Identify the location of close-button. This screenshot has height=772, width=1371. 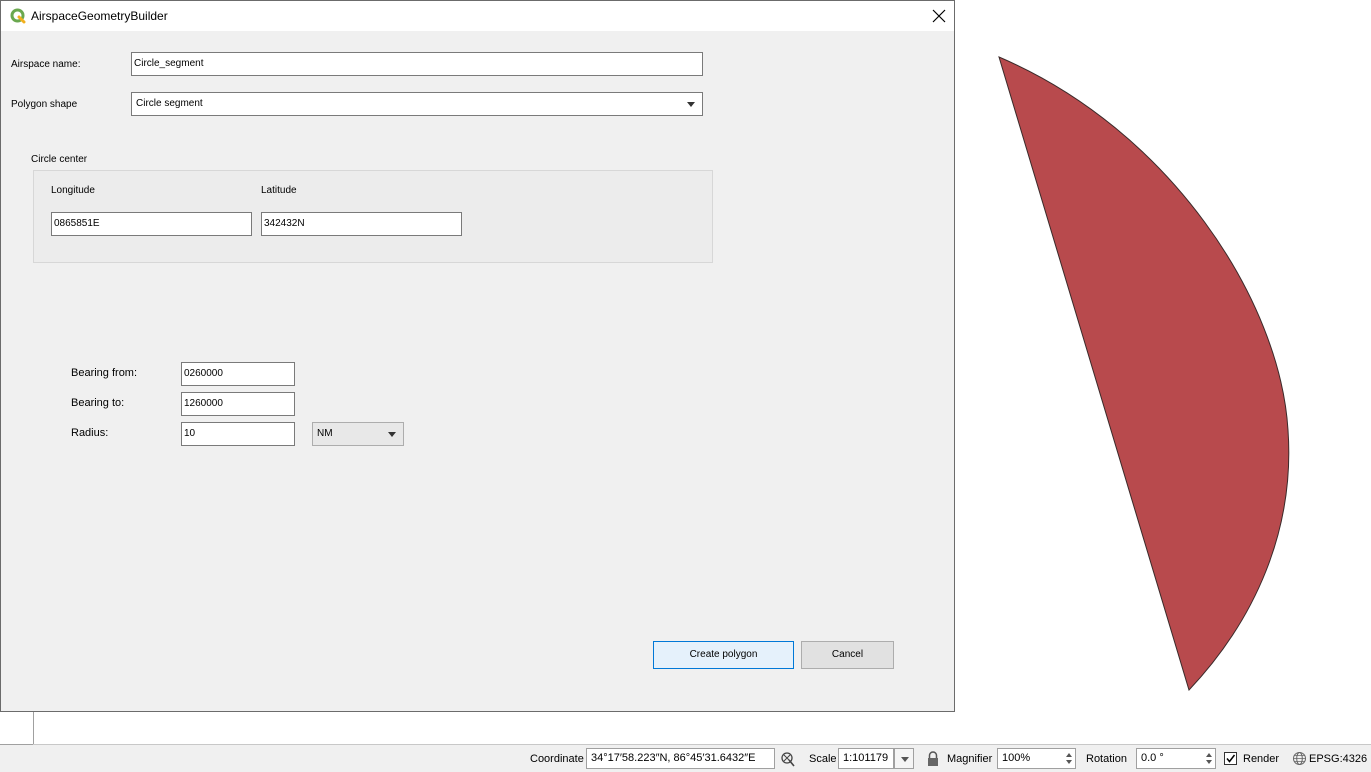
(939, 16).